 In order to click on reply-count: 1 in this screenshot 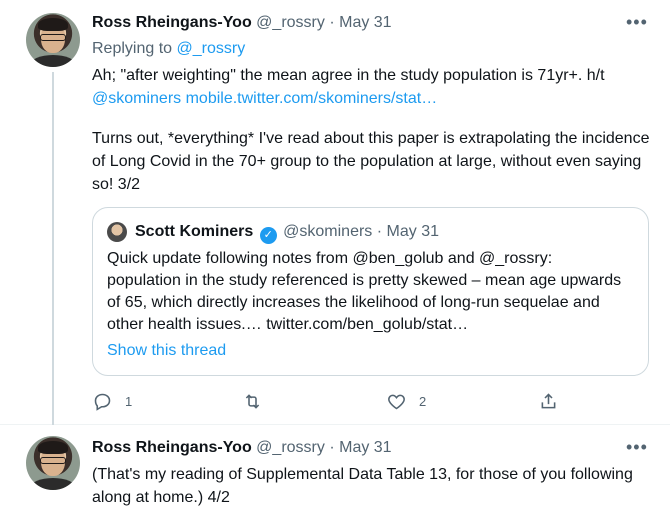, I will do `click(129, 401)`.